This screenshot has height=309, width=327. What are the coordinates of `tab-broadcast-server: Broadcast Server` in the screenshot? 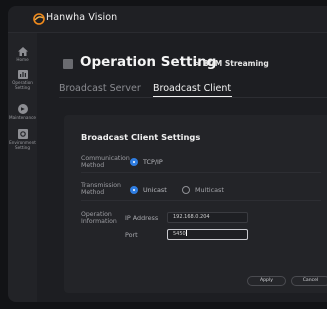 It's located at (100, 88).